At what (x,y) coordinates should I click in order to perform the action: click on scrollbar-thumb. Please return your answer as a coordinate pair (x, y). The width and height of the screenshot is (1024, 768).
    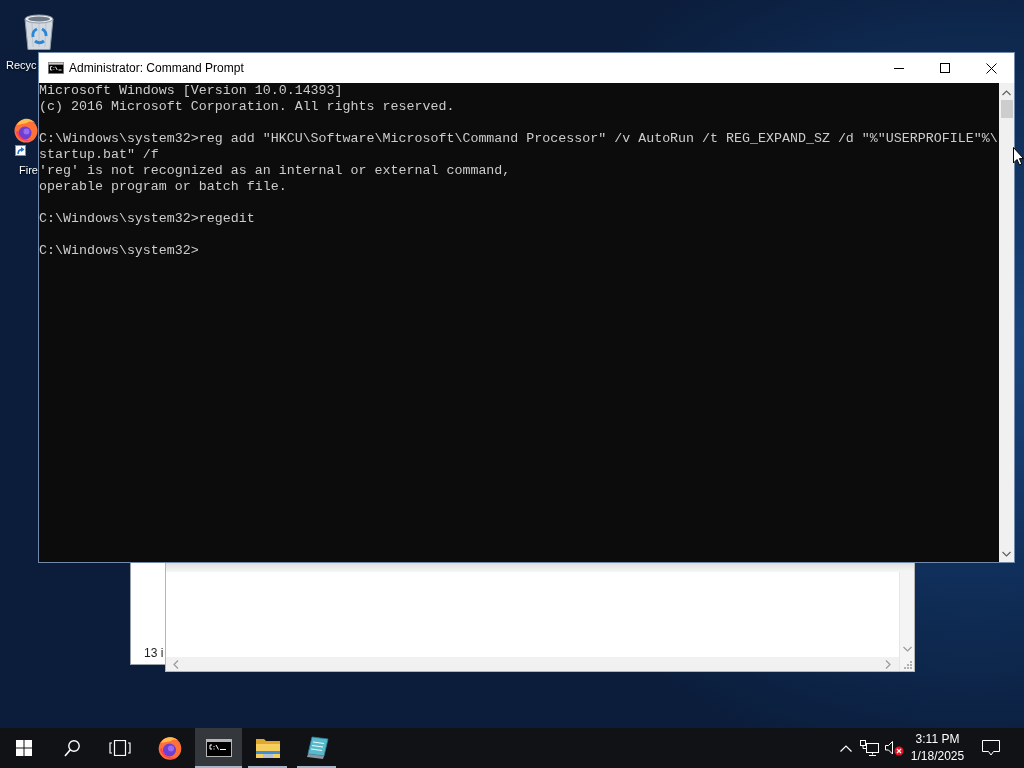
    Looking at the image, I should click on (1006, 109).